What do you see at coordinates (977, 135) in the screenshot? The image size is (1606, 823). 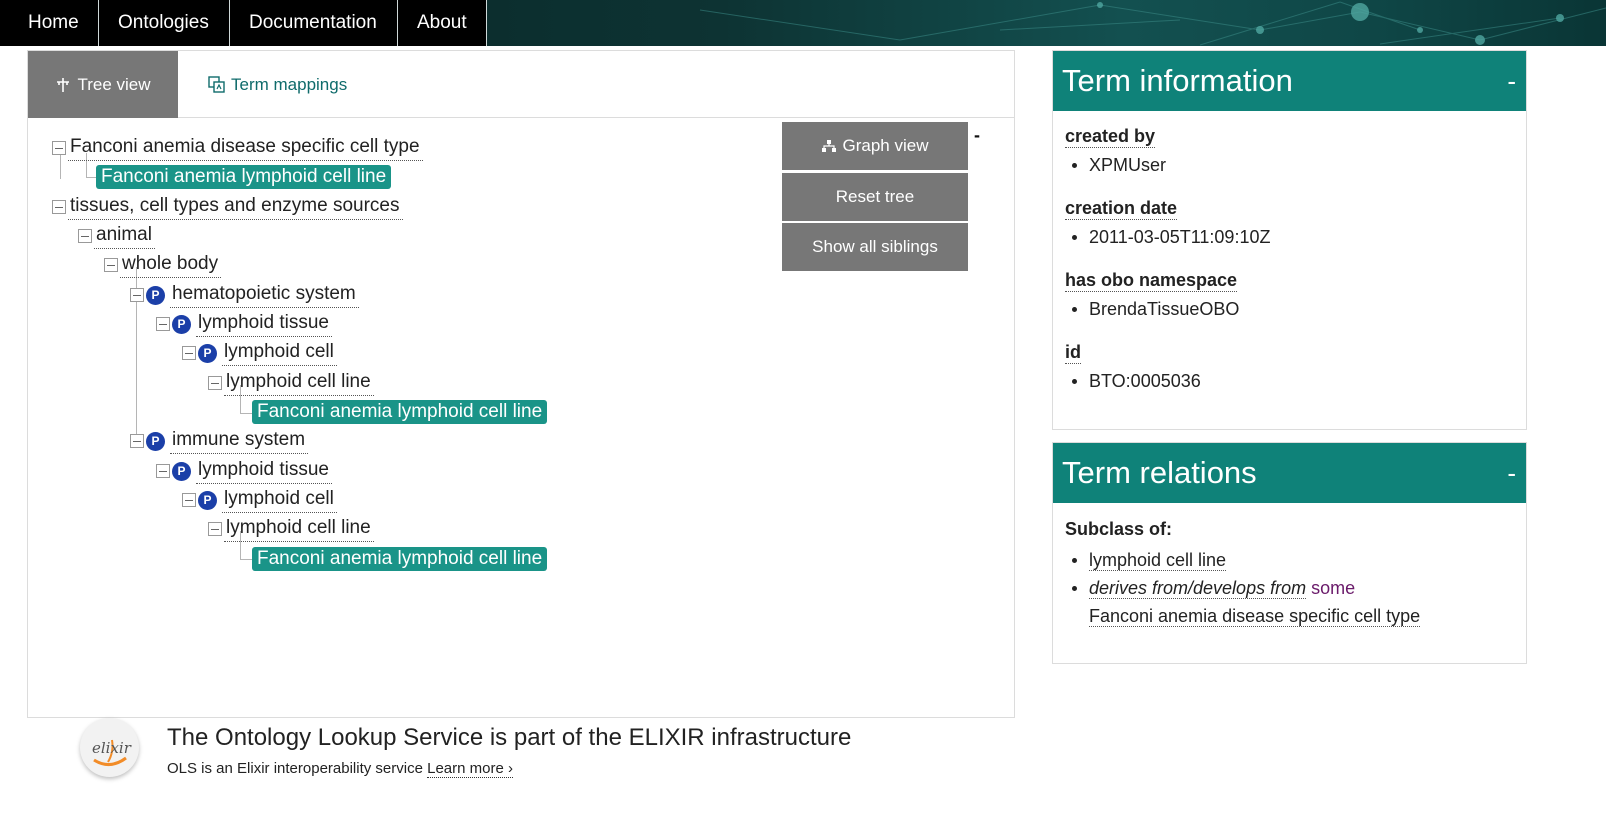 I see `tree-panel-collapse: -` at bounding box center [977, 135].